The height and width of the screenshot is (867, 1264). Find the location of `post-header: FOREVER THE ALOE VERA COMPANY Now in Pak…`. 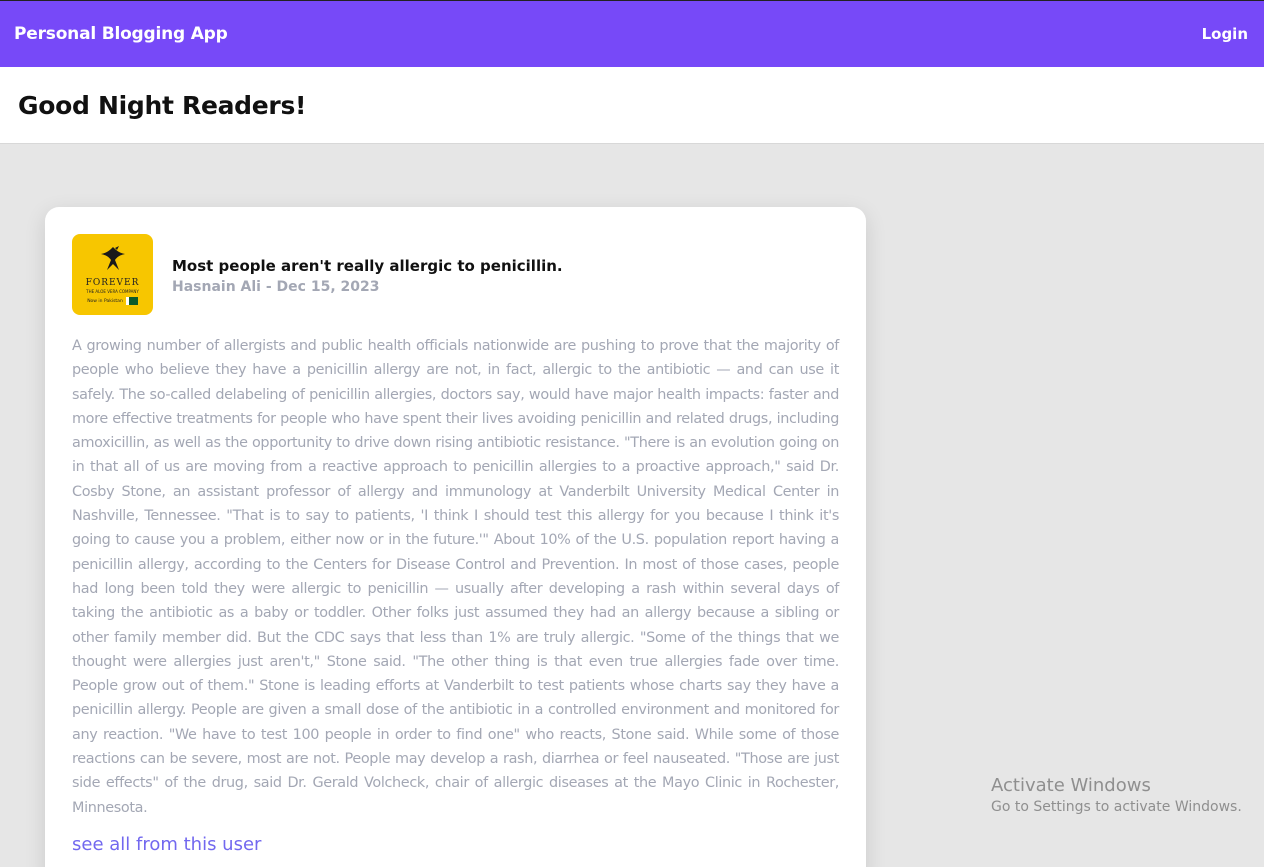

post-header: FOREVER THE ALOE VERA COMPANY Now in Pak… is located at coordinates (455, 274).